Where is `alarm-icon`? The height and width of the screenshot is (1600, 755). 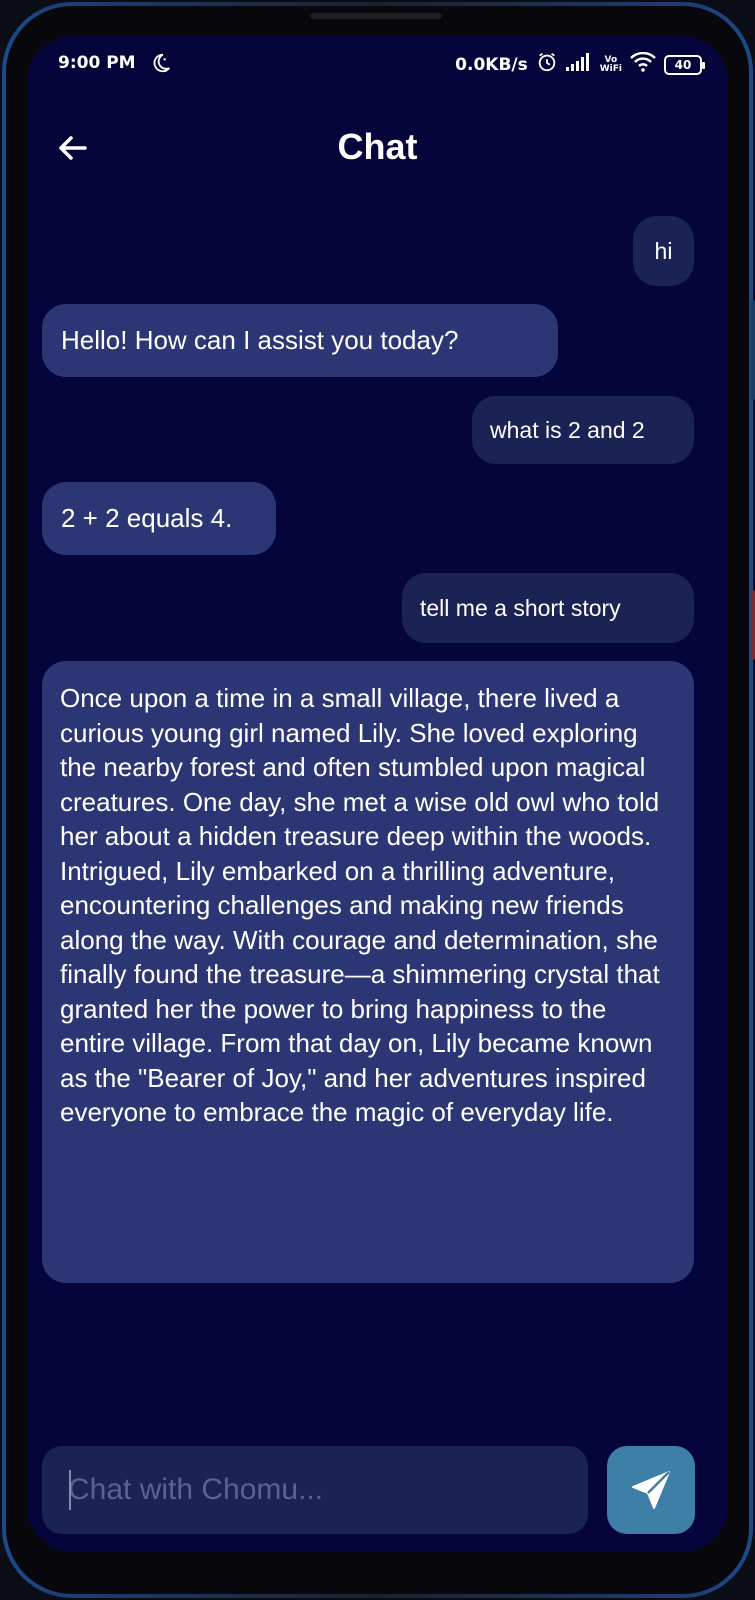 alarm-icon is located at coordinates (547, 64).